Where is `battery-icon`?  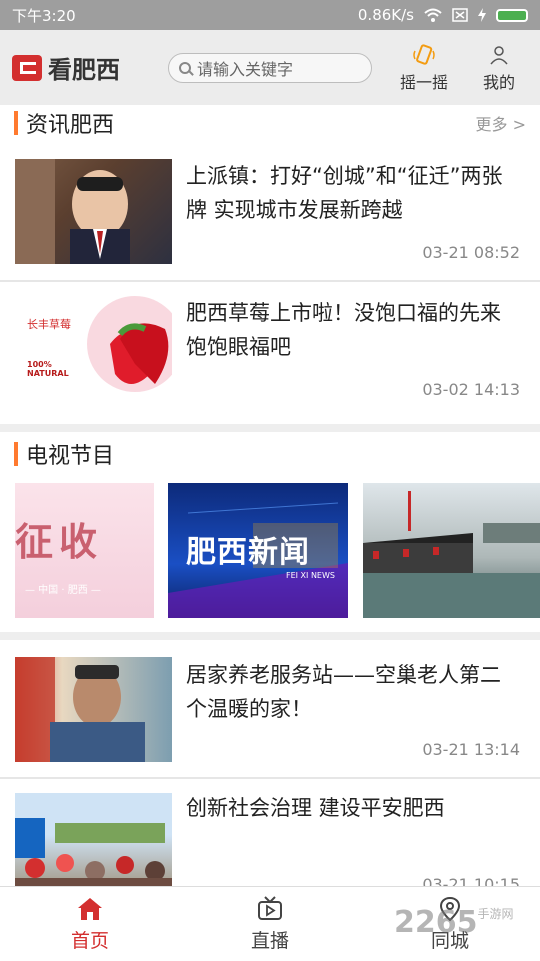 battery-icon is located at coordinates (512, 15).